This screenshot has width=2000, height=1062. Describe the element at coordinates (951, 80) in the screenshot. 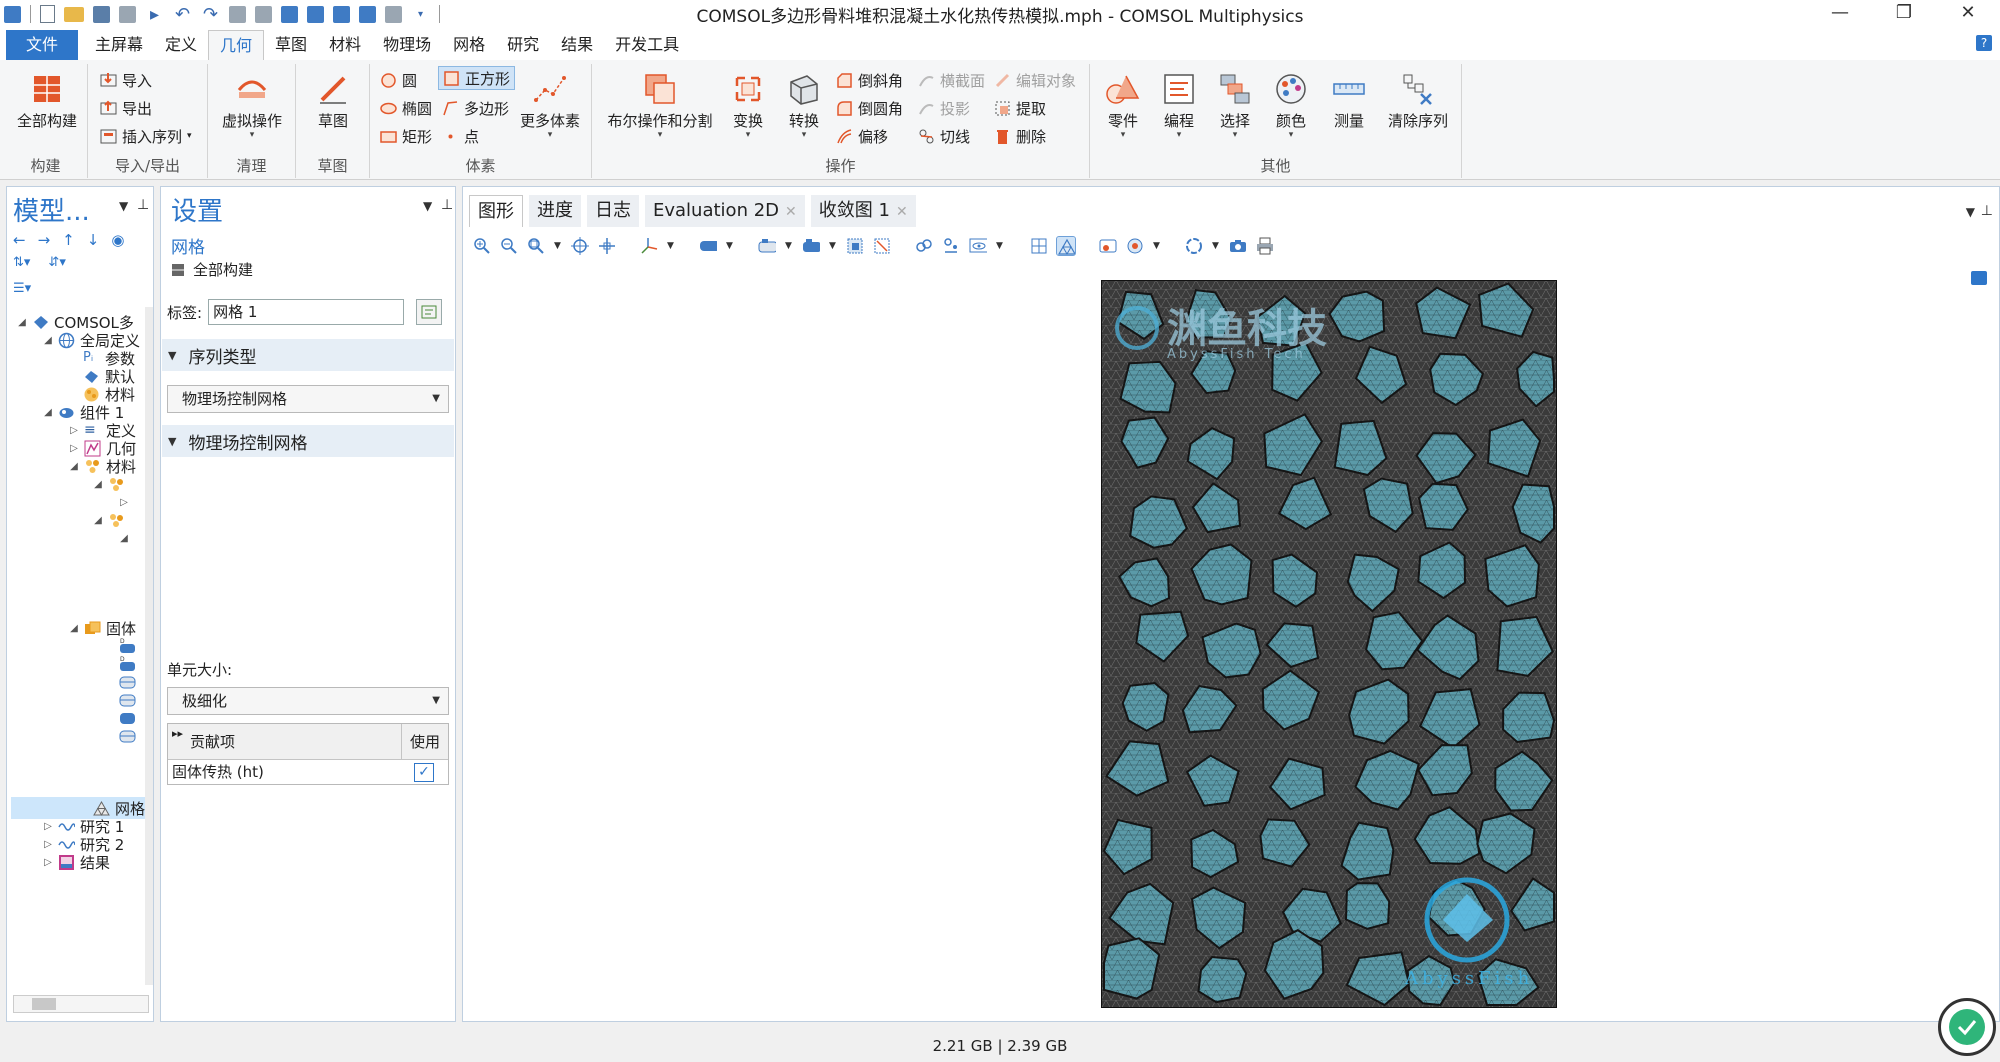

I see `cross-section-button: 横截面` at that location.